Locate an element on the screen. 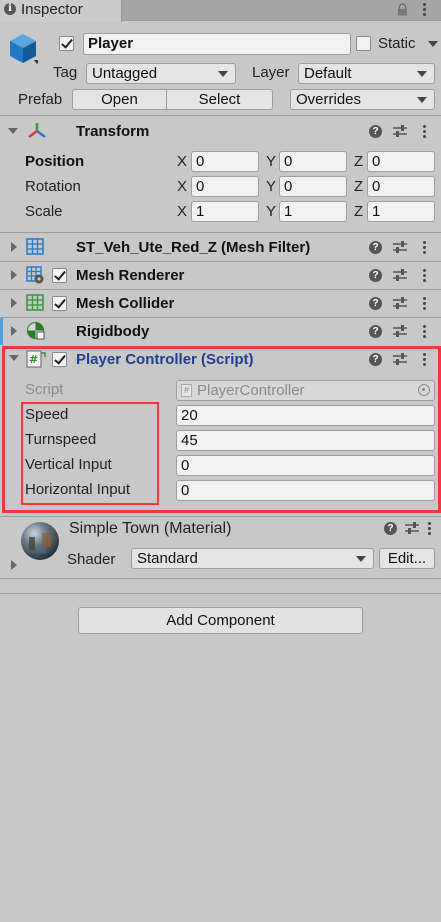 The width and height of the screenshot is (441, 922). horizontal-input-label: Horizontal Input is located at coordinates (78, 489).